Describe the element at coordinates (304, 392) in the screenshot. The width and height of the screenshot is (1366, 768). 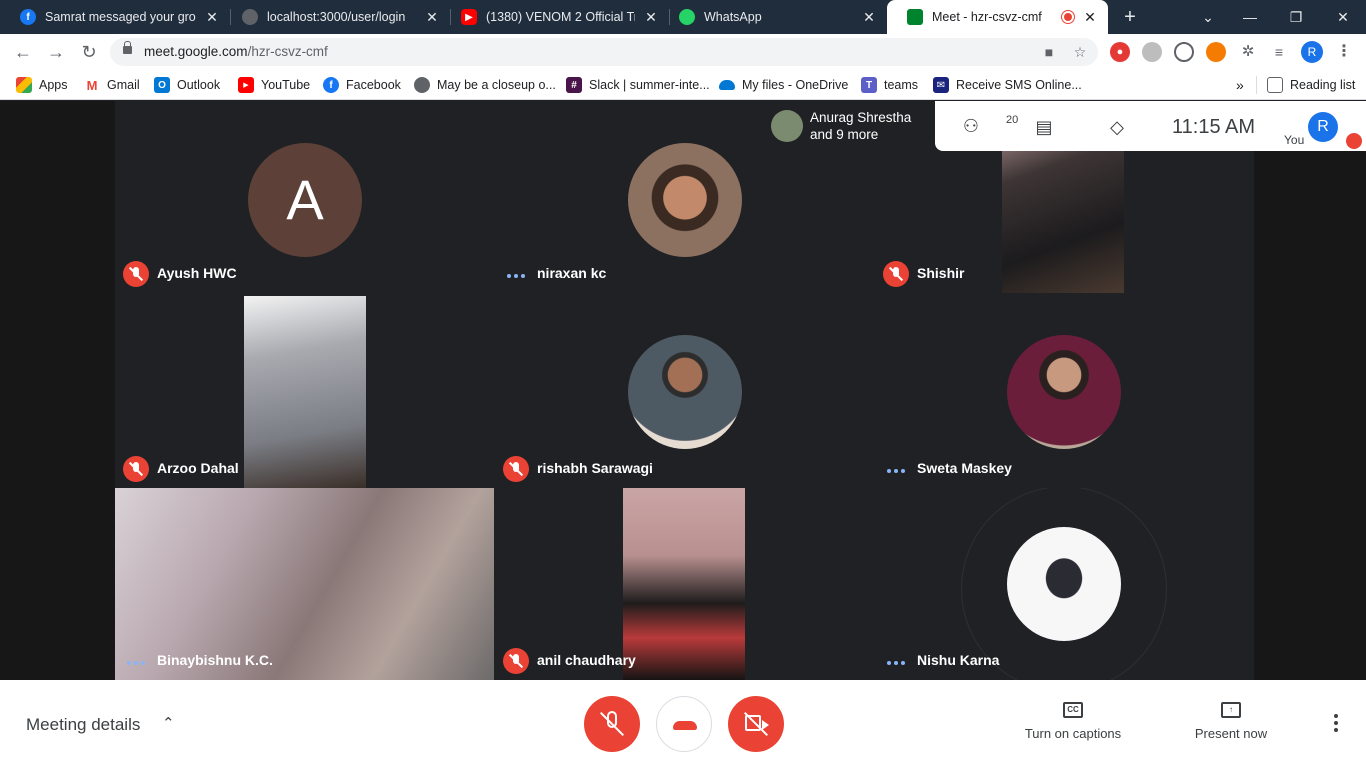
I see `participant-tile: Arzoo Dahal` at that location.